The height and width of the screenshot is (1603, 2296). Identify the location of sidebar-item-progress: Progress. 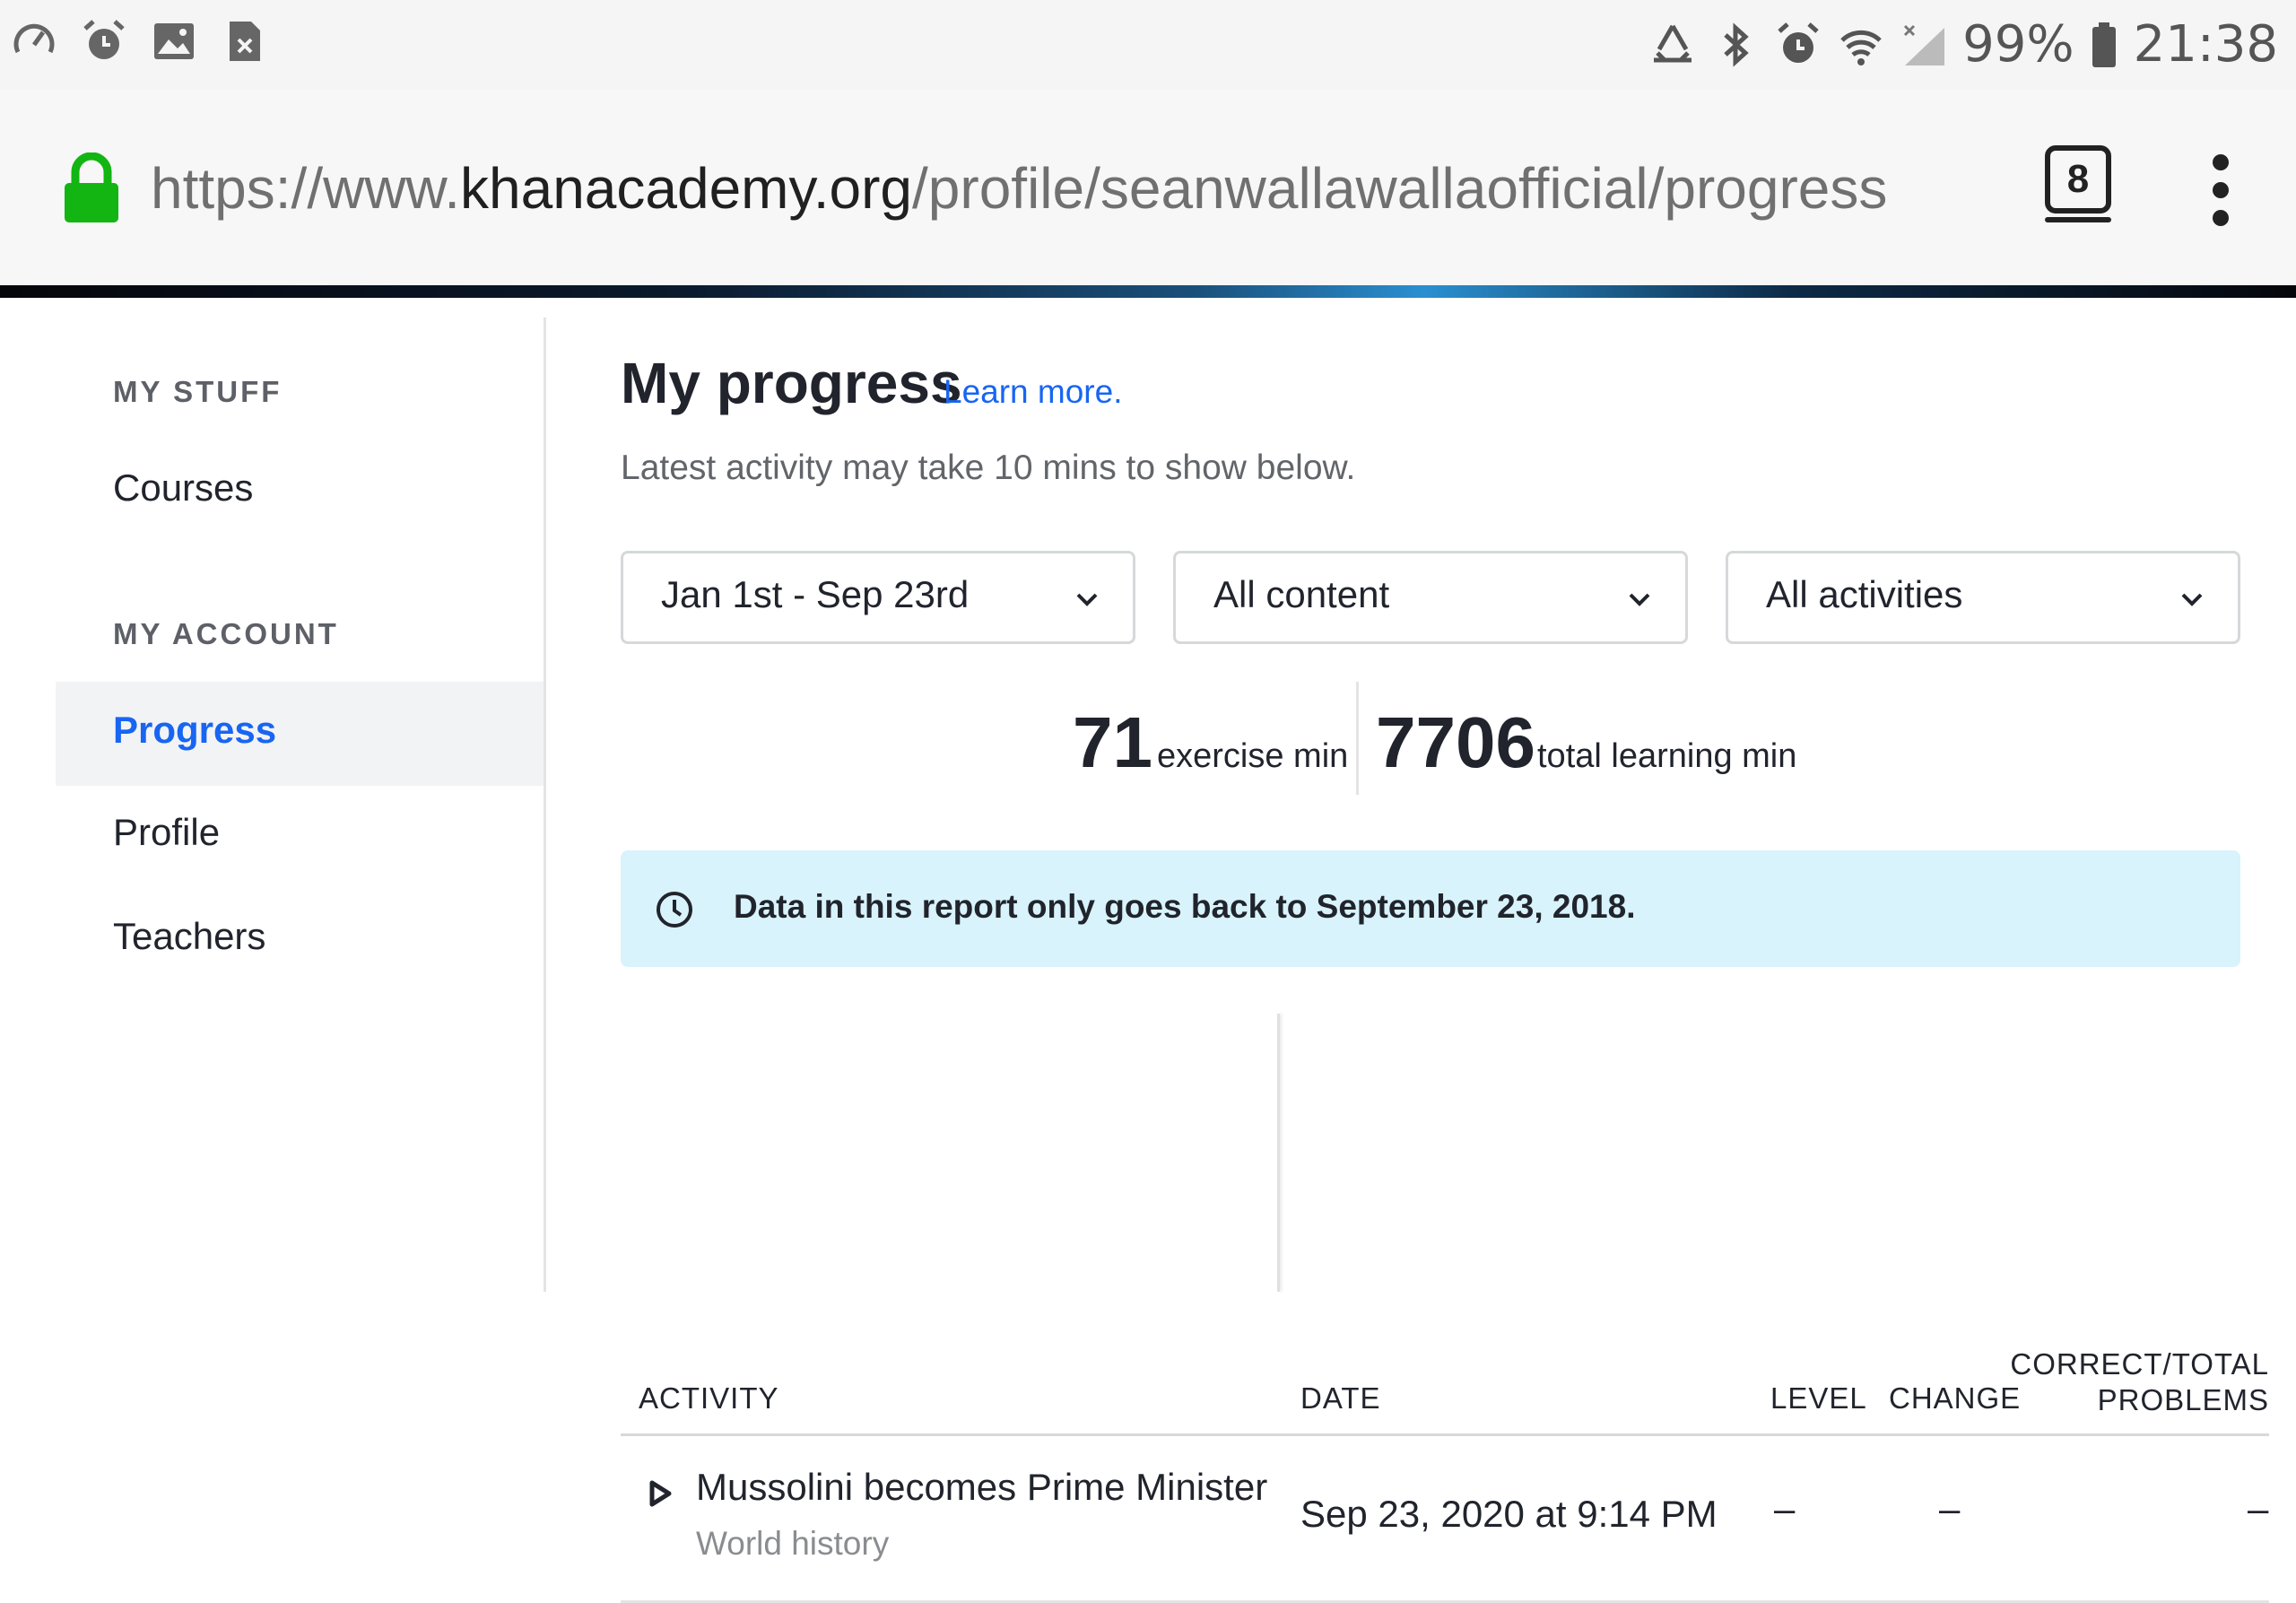
(194, 730).